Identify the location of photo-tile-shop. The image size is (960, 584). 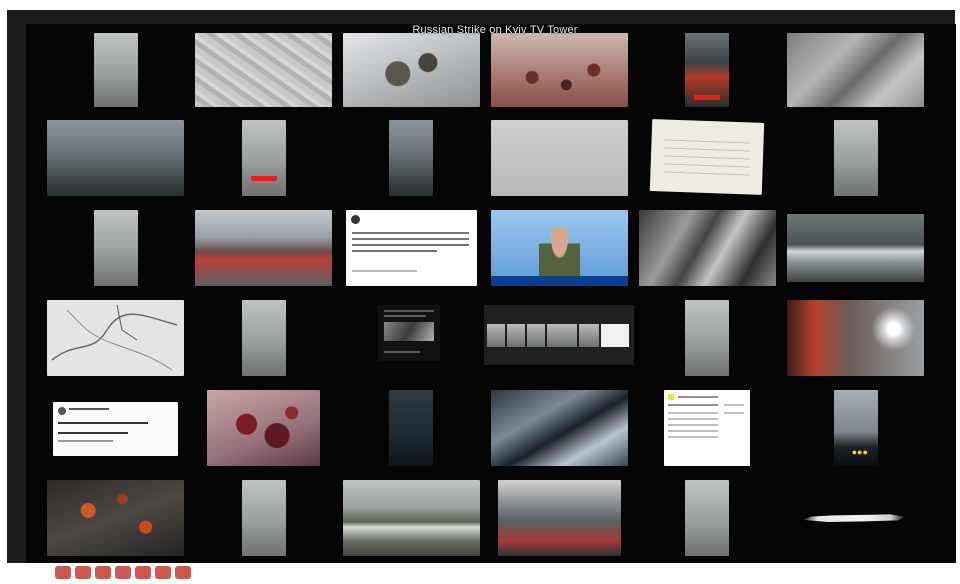
(559, 518).